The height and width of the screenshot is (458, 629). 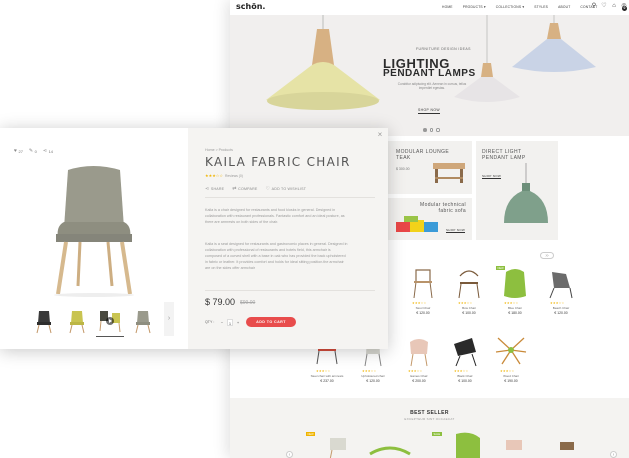 I want to click on nav-home: HOME, so click(x=447, y=7).